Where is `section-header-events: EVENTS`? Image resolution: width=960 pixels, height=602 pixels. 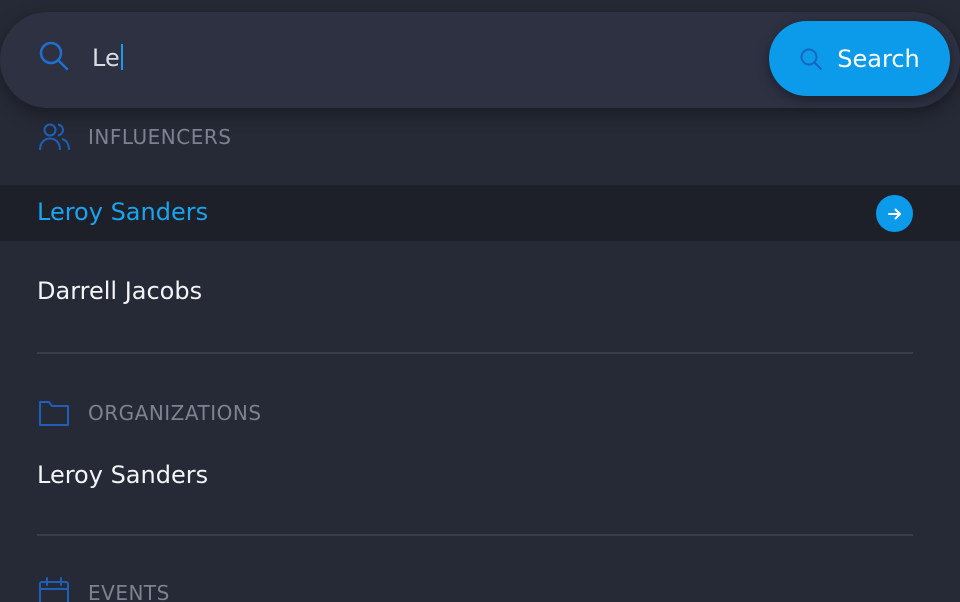 section-header-events: EVENTS is located at coordinates (103, 589).